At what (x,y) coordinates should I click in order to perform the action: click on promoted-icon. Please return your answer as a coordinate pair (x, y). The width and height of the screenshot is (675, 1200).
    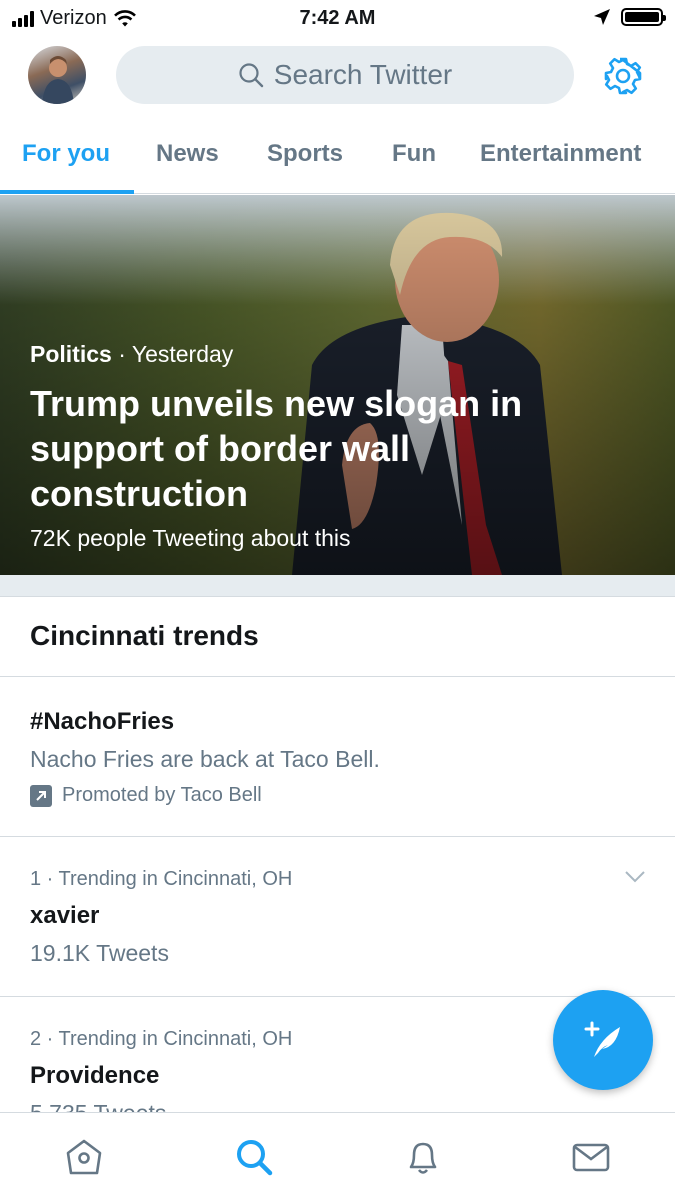
    Looking at the image, I should click on (41, 795).